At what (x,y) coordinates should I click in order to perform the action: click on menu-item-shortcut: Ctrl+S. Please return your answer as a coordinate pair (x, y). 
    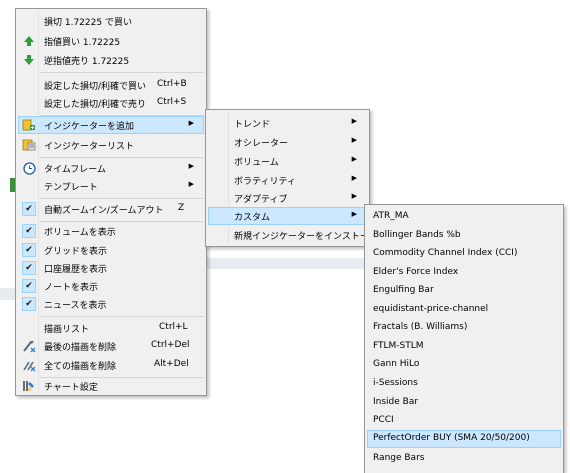
    Looking at the image, I should click on (172, 102).